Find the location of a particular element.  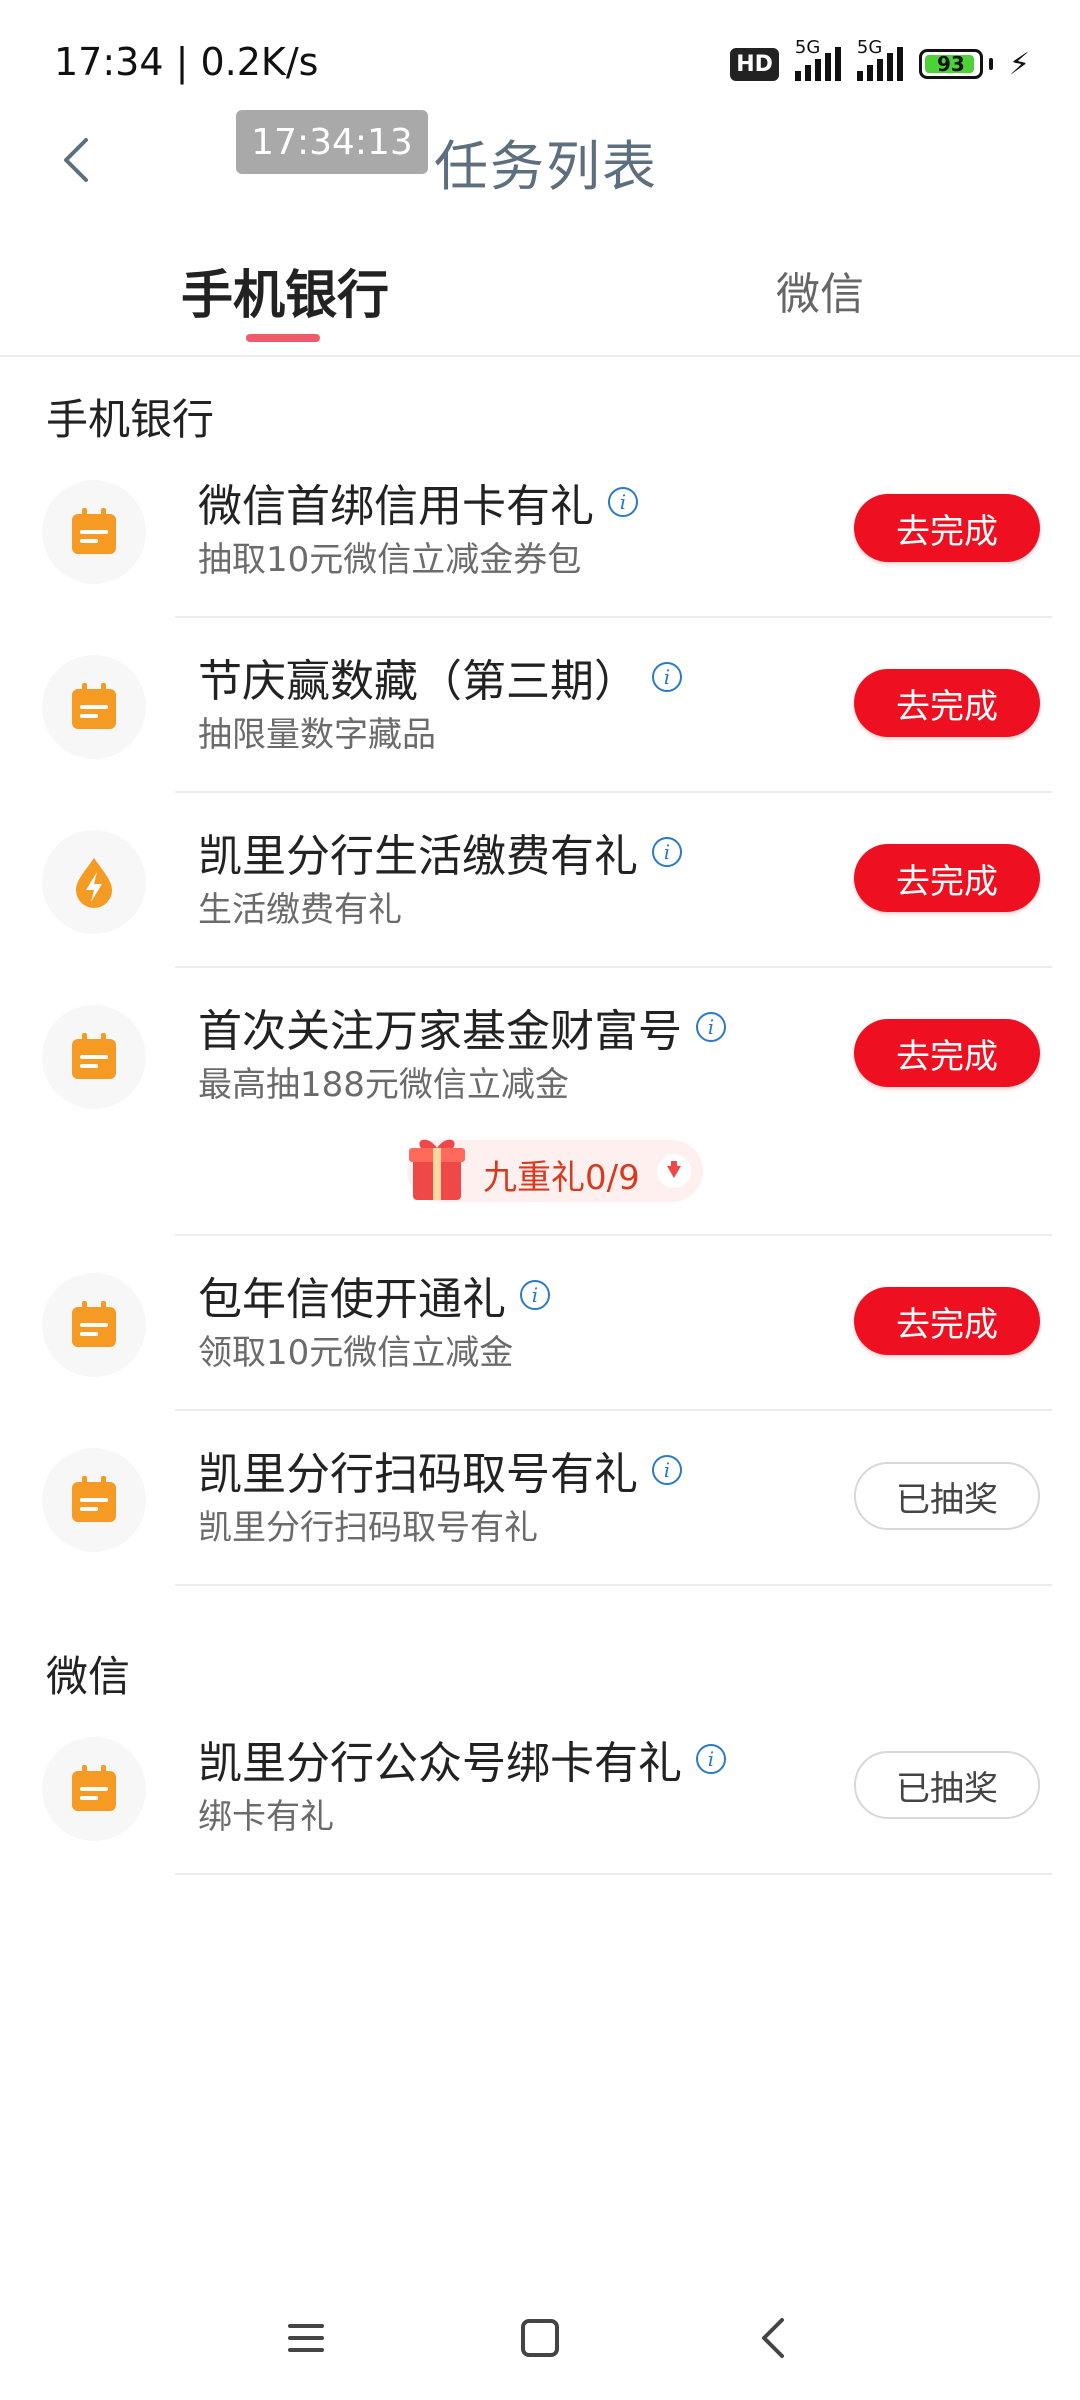

battery-percent: 93 is located at coordinates (951, 64).